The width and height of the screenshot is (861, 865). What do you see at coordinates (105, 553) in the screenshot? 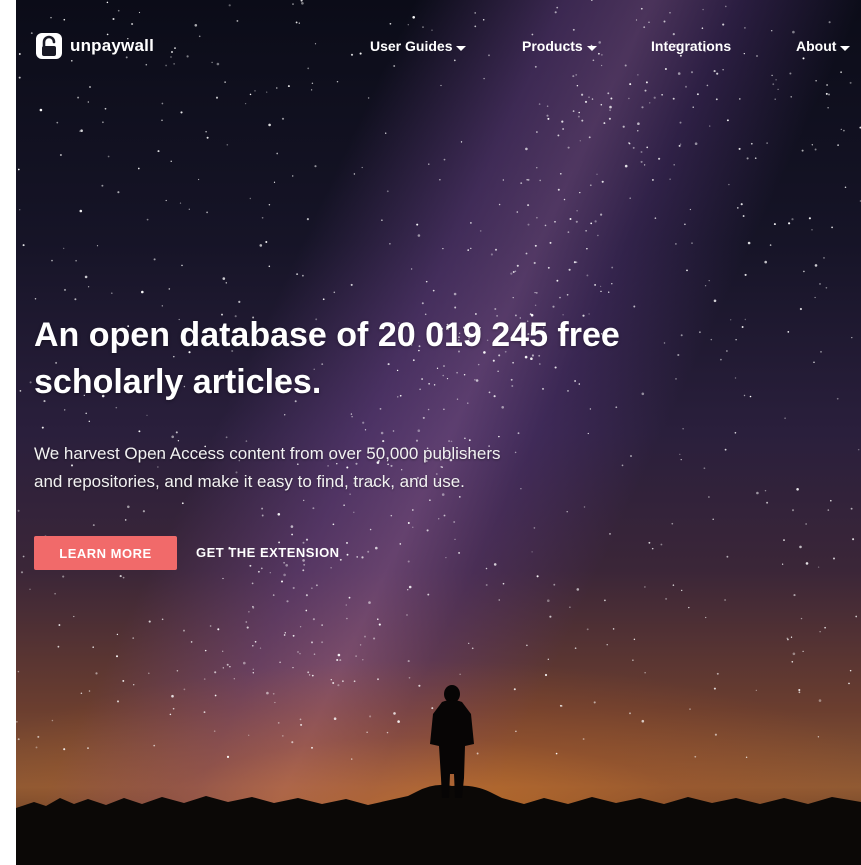
I see `learn-more-button: LEARN MORE` at bounding box center [105, 553].